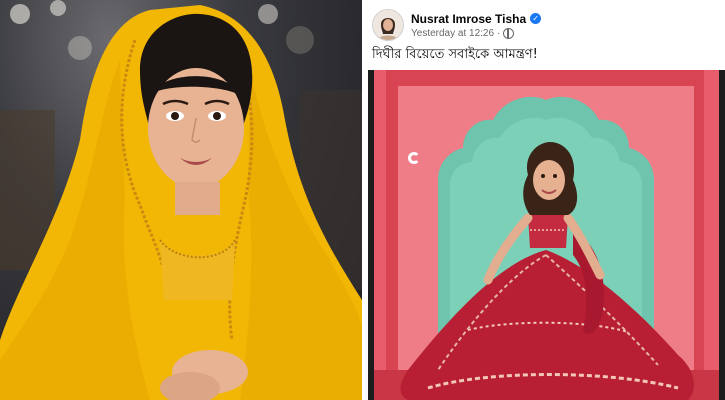 The height and width of the screenshot is (400, 725). I want to click on name-row: Nusrat Imrose Tisha ✓, so click(476, 19).